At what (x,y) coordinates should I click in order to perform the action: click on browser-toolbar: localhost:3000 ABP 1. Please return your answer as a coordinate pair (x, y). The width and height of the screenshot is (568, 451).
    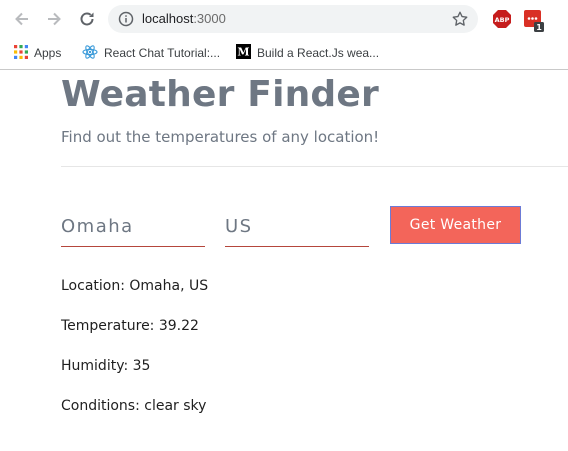
    Looking at the image, I should click on (284, 19).